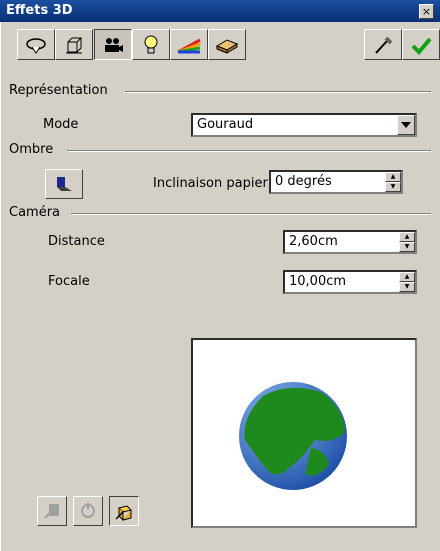  I want to click on shadow-icon, so click(64, 184).